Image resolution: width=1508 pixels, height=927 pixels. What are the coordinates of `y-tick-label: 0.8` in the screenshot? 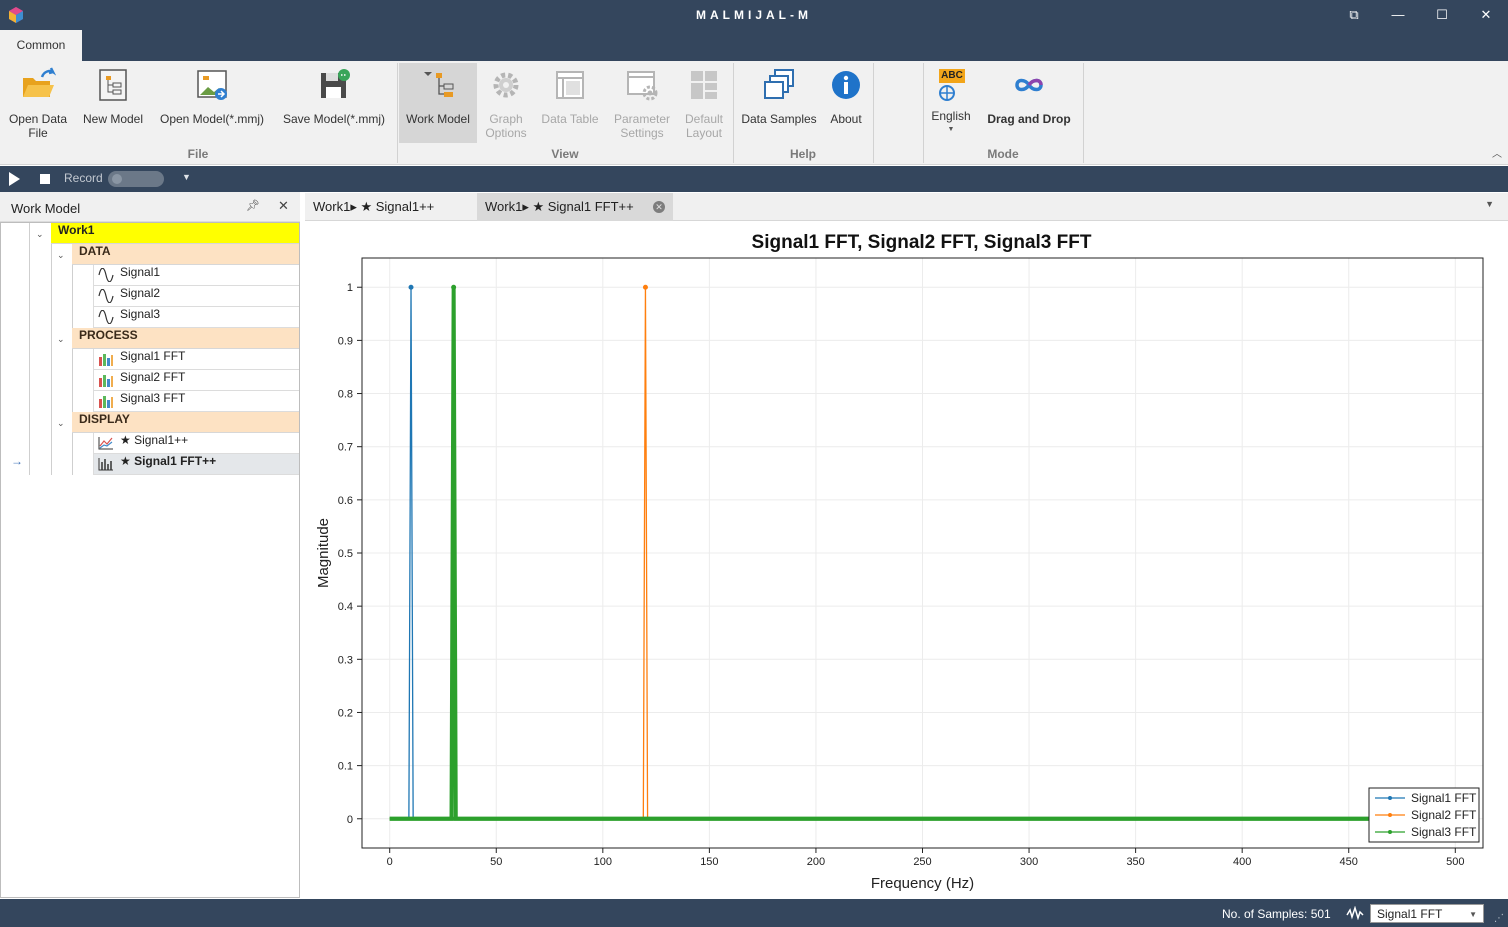 It's located at (345, 395).